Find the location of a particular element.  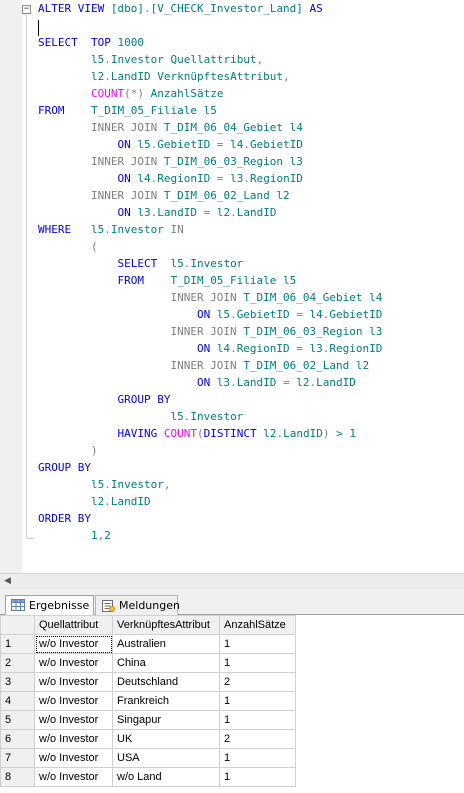

cell-verknuepftesattribut: China is located at coordinates (166, 663).